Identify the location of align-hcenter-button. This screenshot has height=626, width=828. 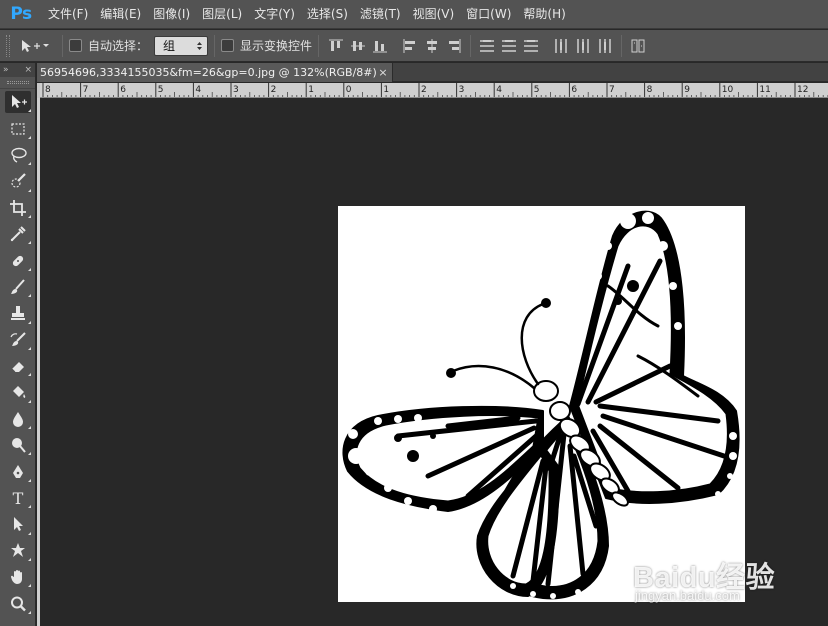
(432, 46).